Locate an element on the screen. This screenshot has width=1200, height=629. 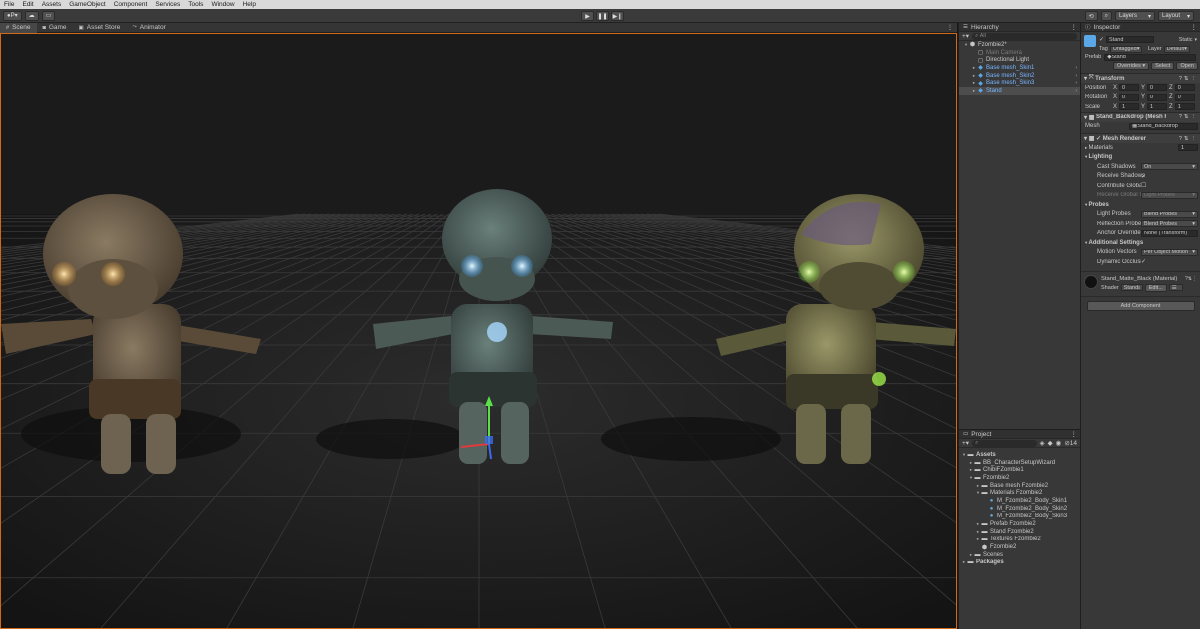
project-item: ● M_Fzombie2_Body_Skin2 is located at coordinates (1019, 509).